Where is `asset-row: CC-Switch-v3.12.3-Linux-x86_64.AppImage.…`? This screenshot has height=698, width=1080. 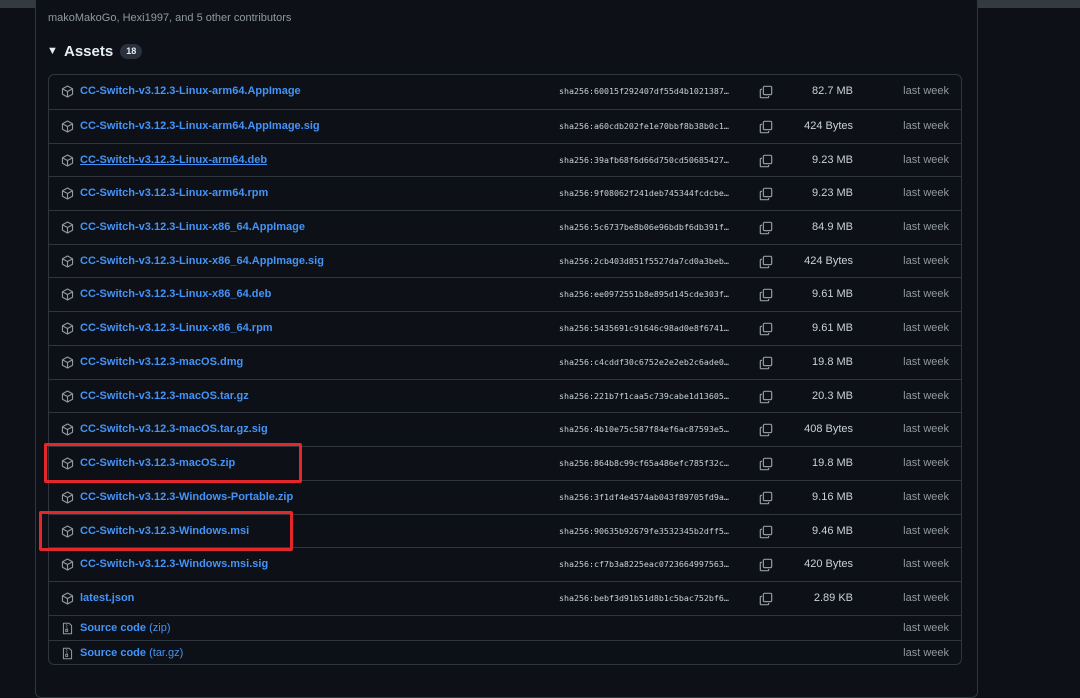
asset-row: CC-Switch-v3.12.3-Linux-x86_64.AppImage.… is located at coordinates (505, 260).